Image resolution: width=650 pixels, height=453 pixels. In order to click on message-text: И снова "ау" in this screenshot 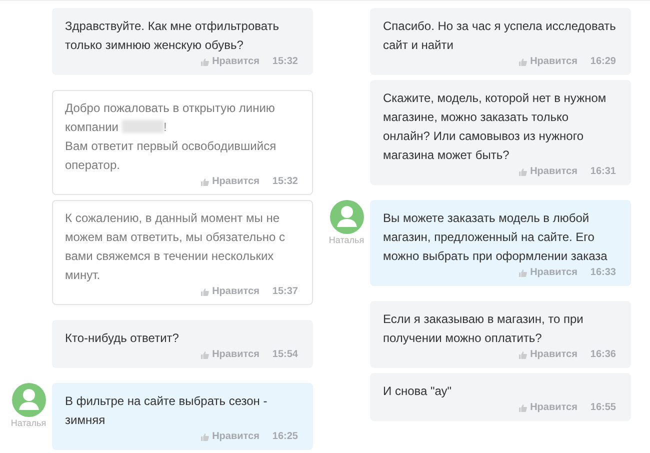, I will do `click(418, 391)`.